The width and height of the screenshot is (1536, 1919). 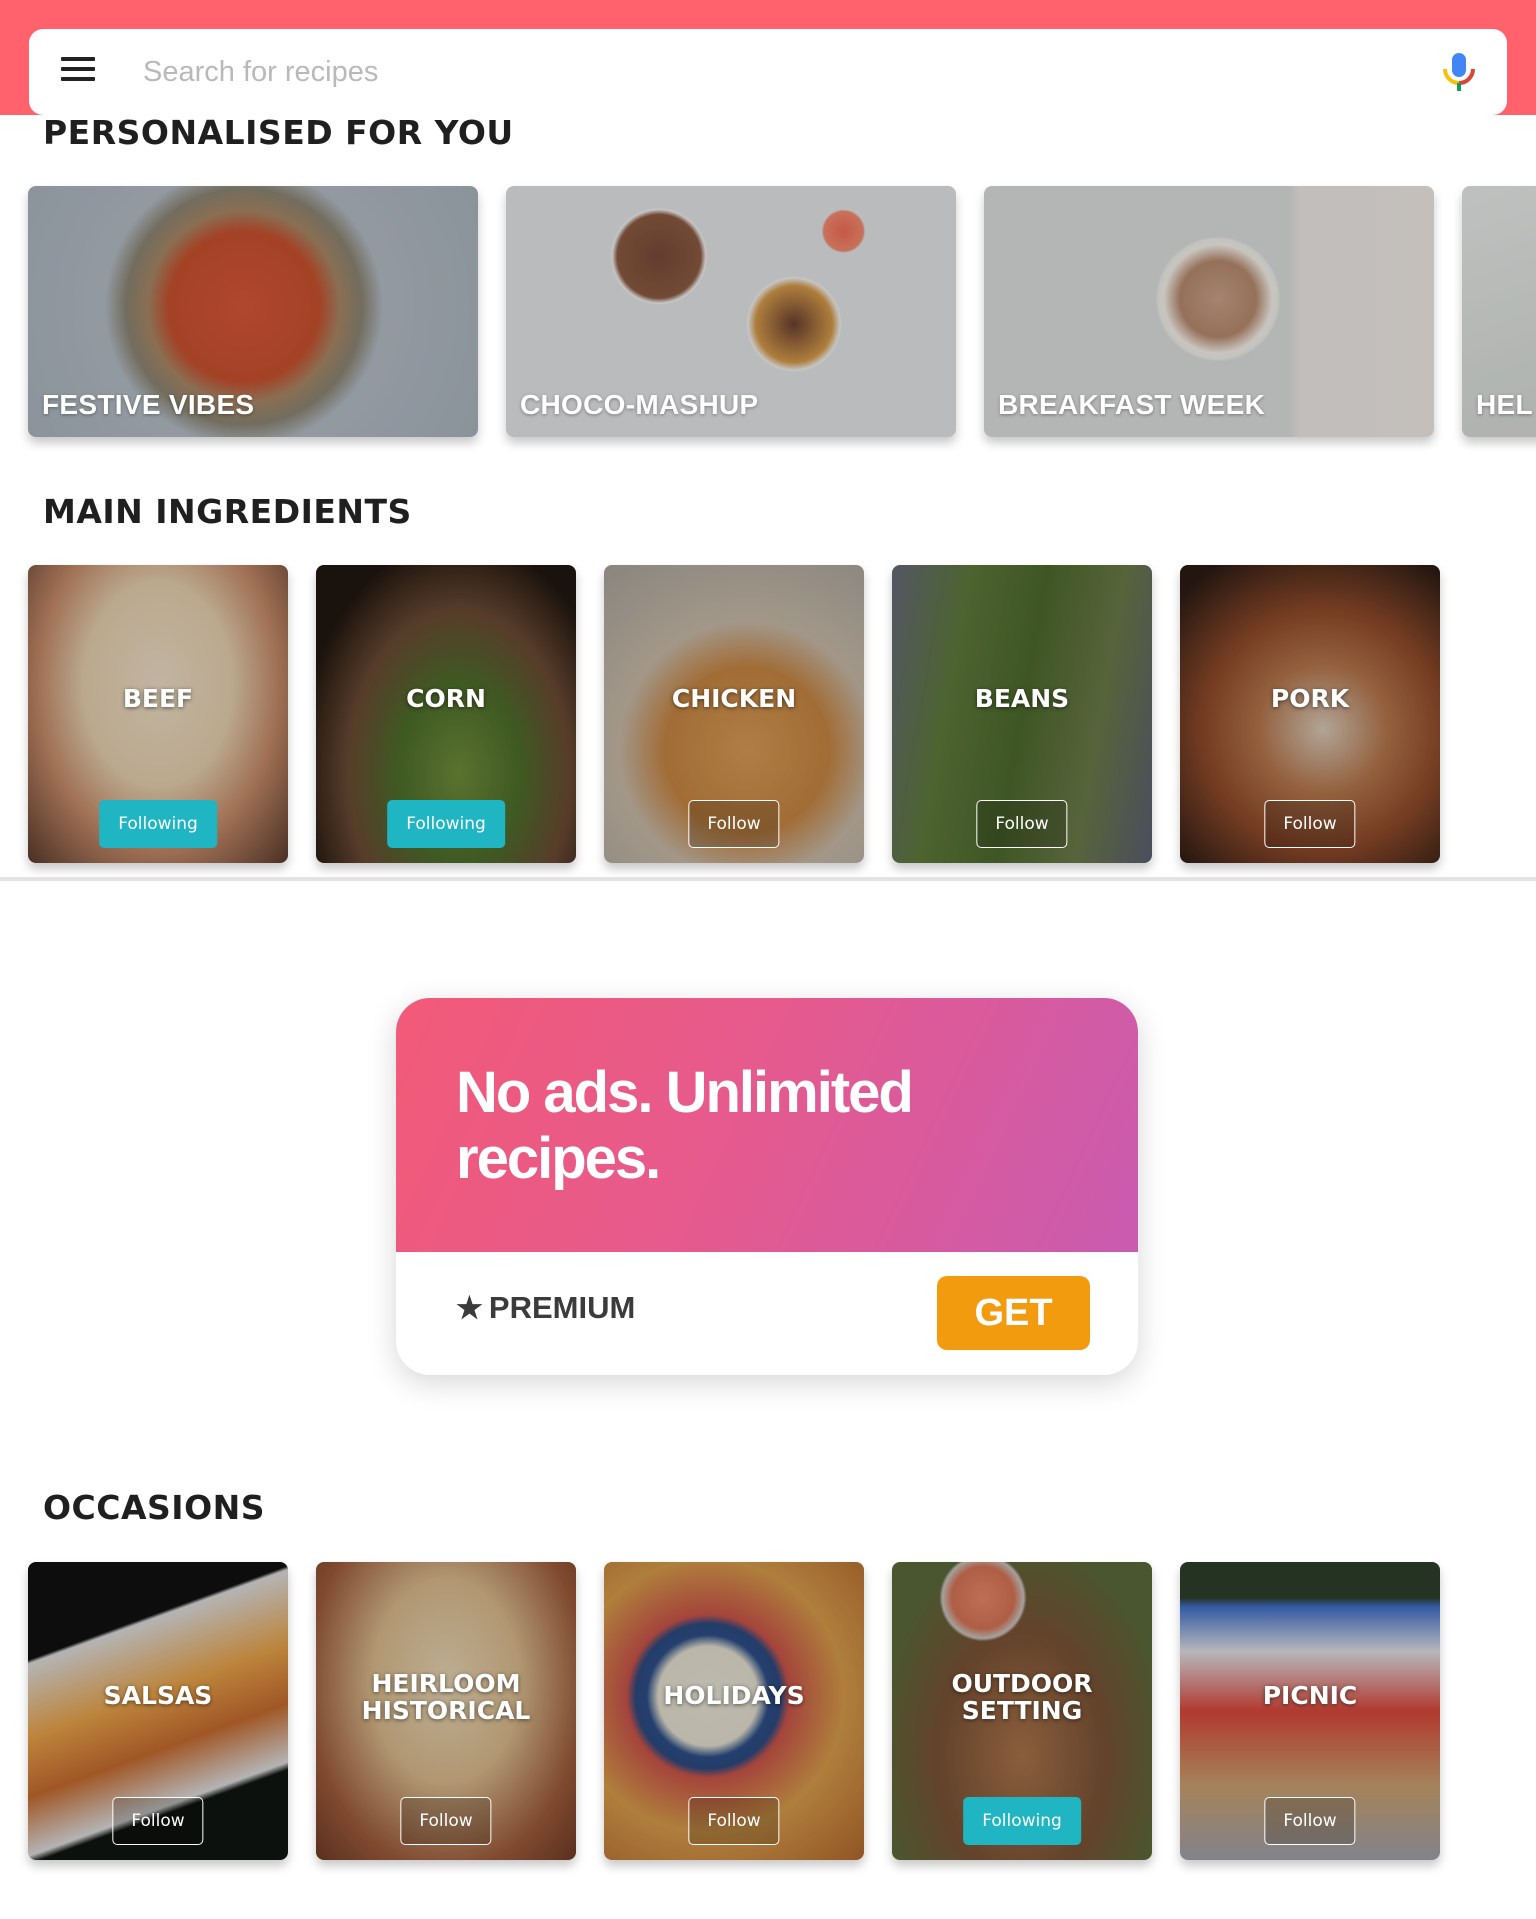 I want to click on card-label: HEL, so click(x=1504, y=404).